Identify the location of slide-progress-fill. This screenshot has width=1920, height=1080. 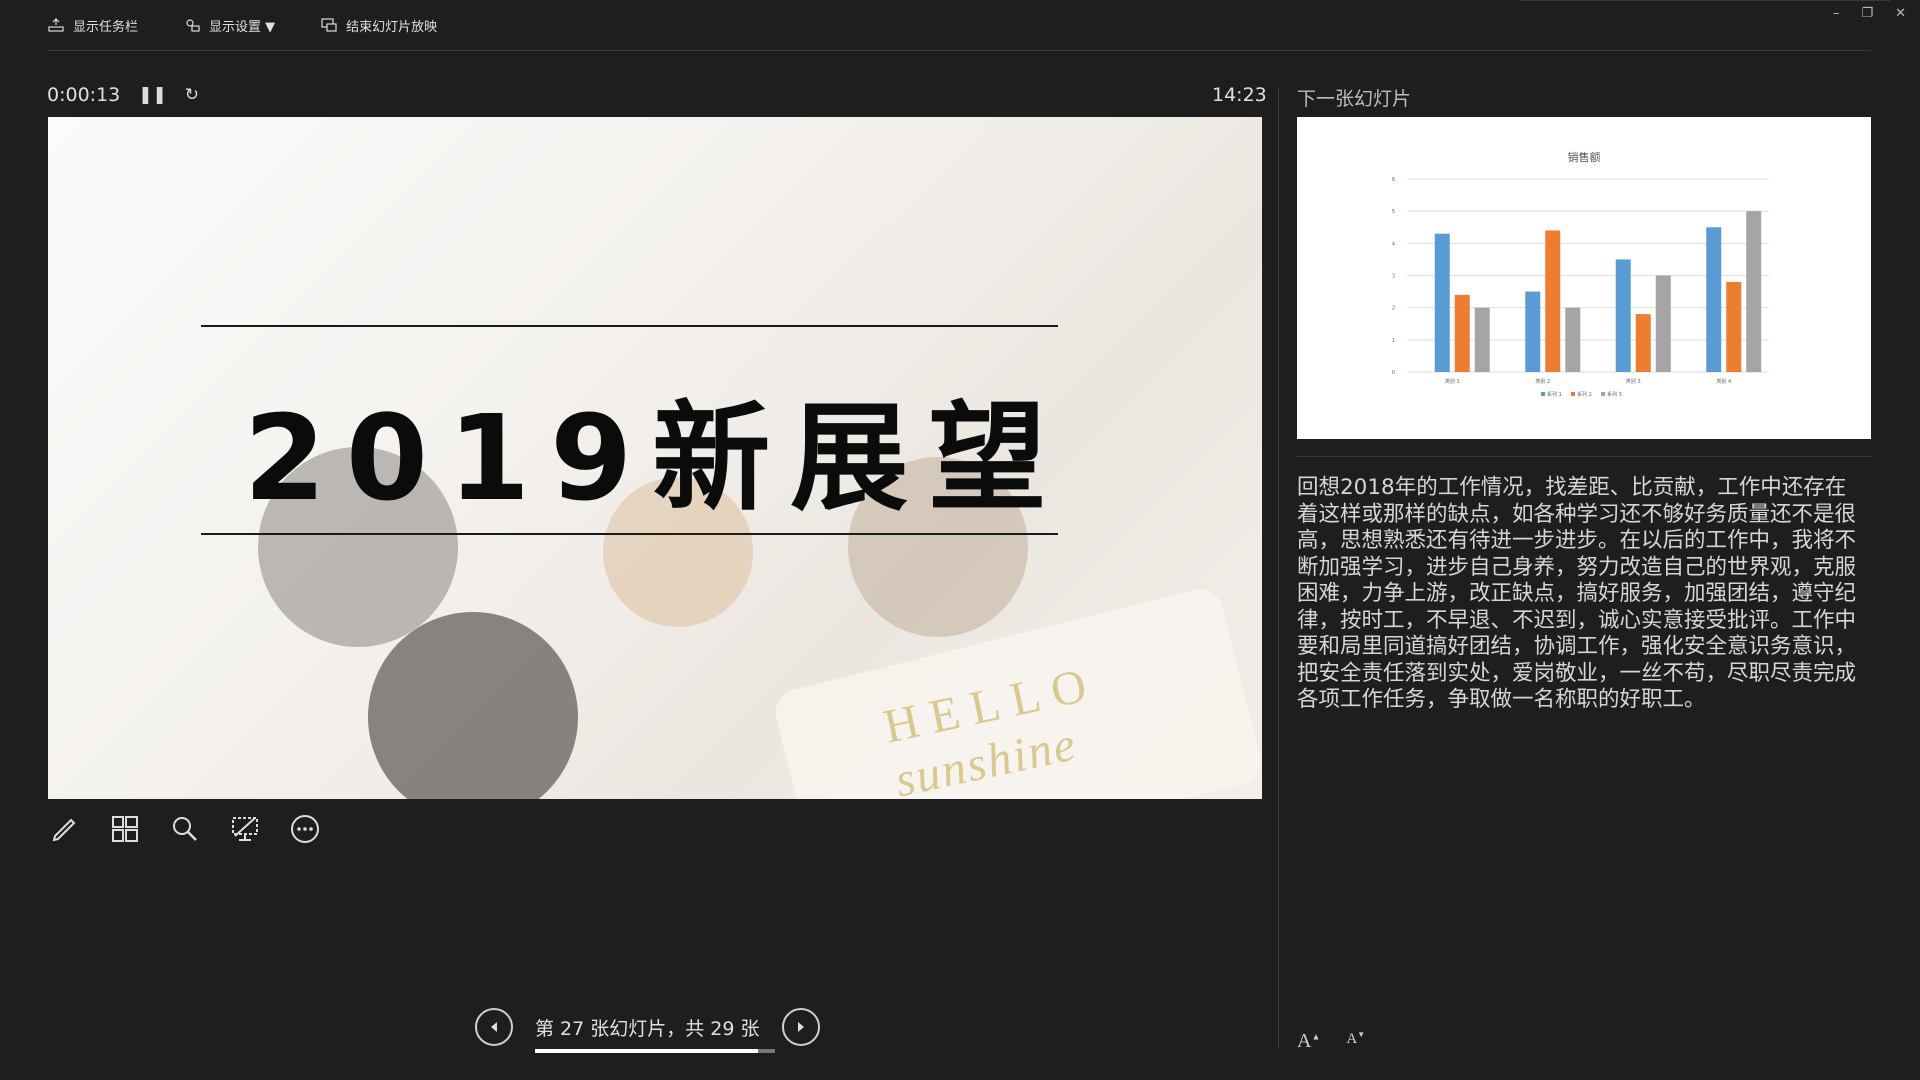
(647, 1050).